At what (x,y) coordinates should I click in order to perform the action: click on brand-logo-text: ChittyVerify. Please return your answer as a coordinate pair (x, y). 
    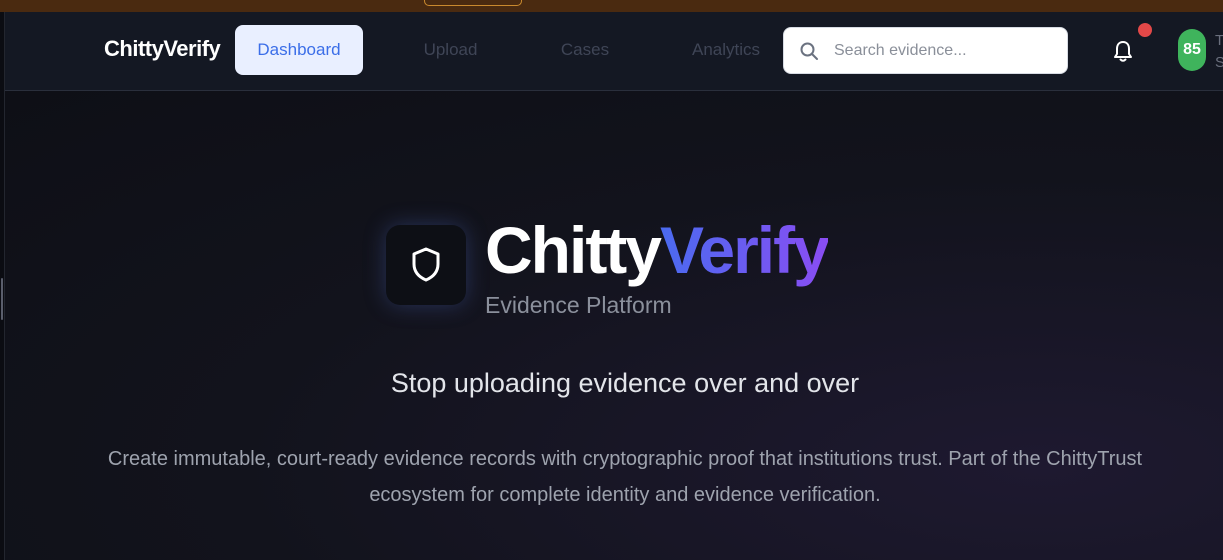
    Looking at the image, I should click on (162, 49).